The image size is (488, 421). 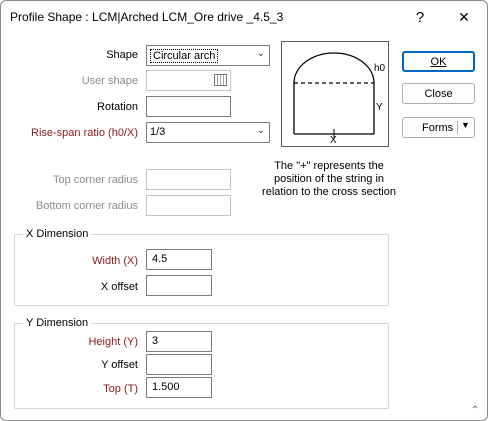 I want to click on profile-diagram: h0 Y X, so click(x=335, y=94).